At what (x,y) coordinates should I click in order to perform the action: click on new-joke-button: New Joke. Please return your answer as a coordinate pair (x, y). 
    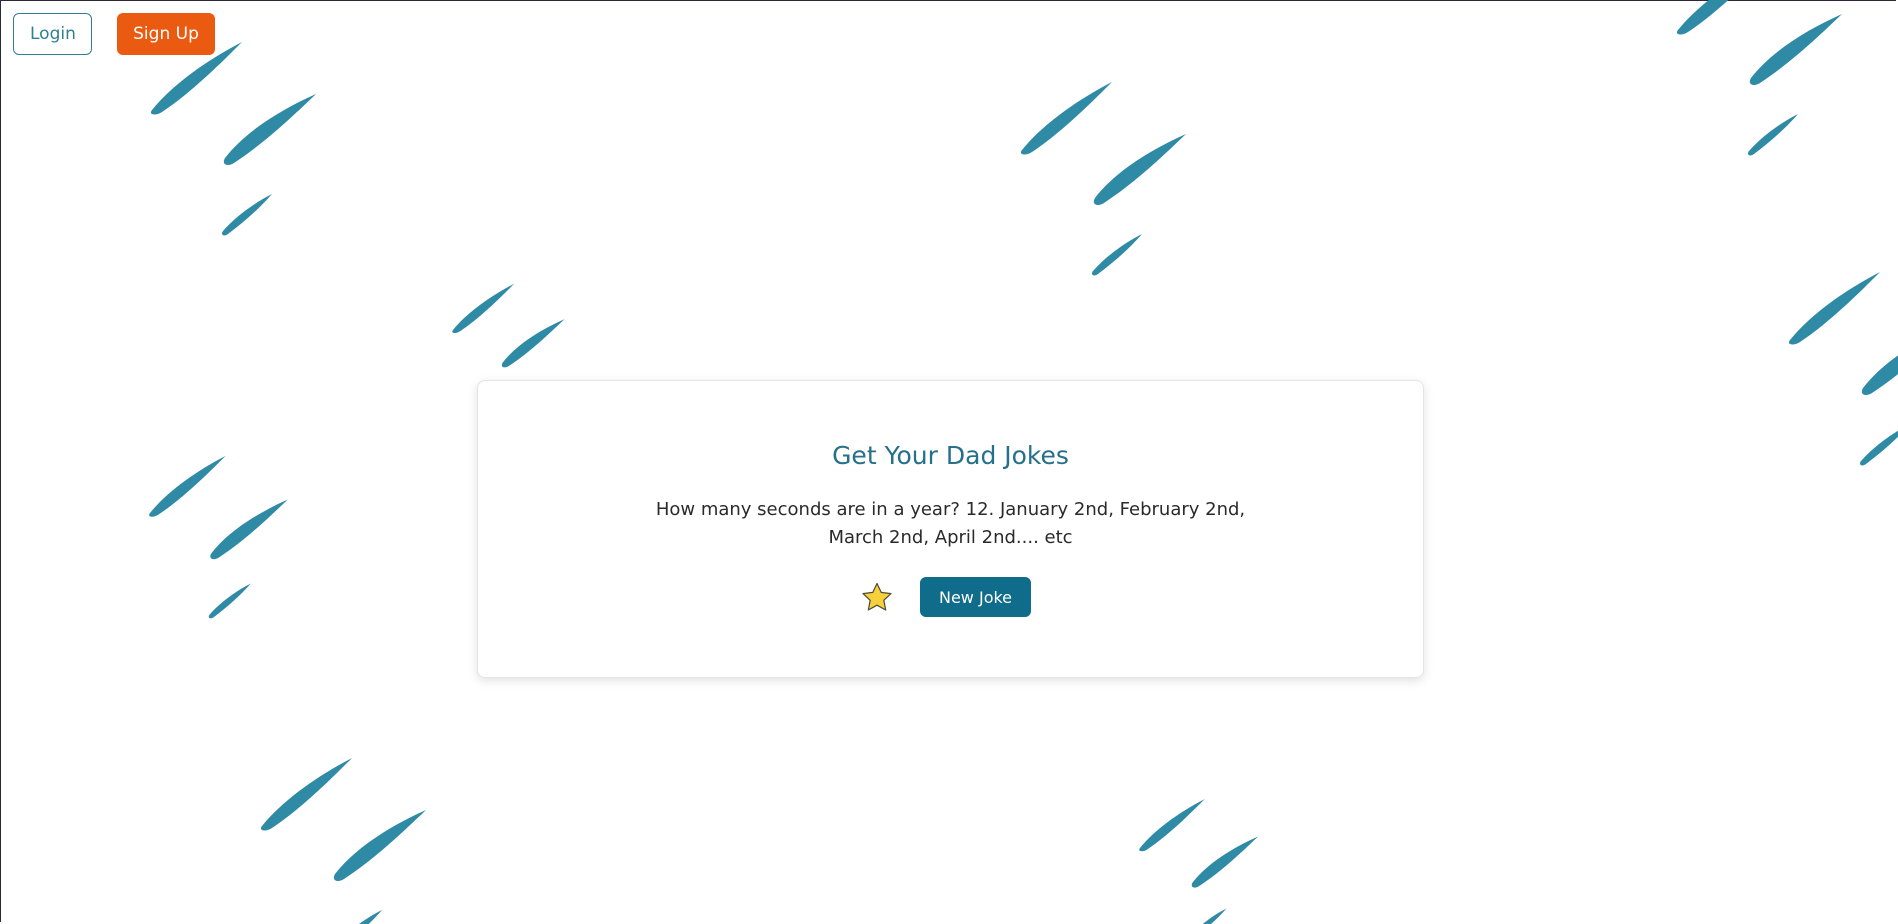
    Looking at the image, I should click on (975, 597).